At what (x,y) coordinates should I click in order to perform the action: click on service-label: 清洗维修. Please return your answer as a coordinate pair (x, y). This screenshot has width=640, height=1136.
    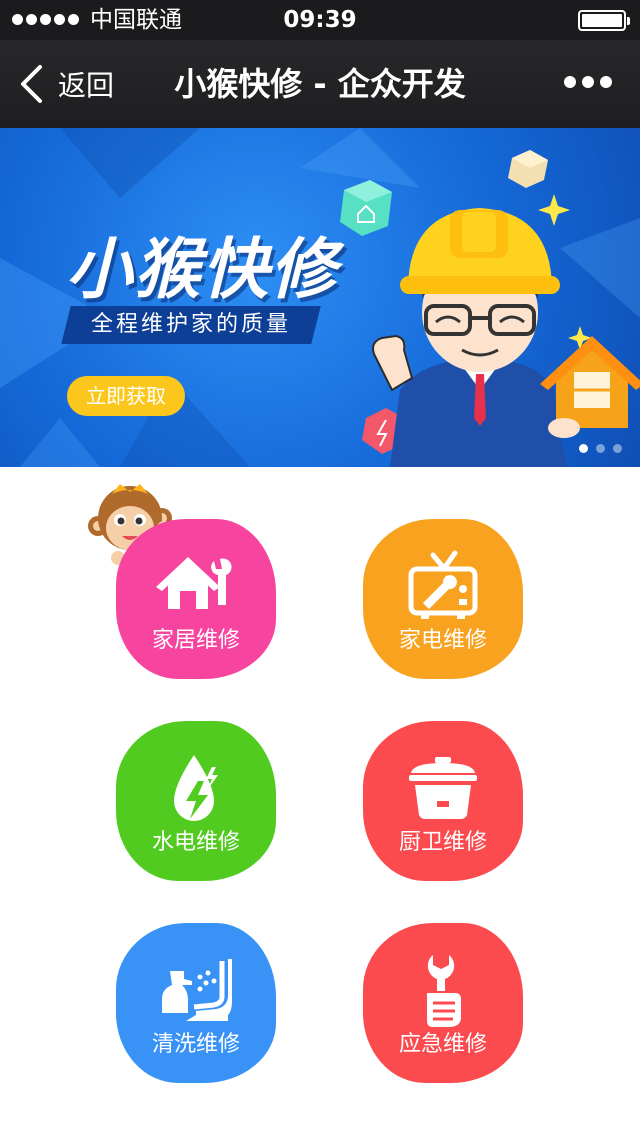
    Looking at the image, I should click on (195, 1044).